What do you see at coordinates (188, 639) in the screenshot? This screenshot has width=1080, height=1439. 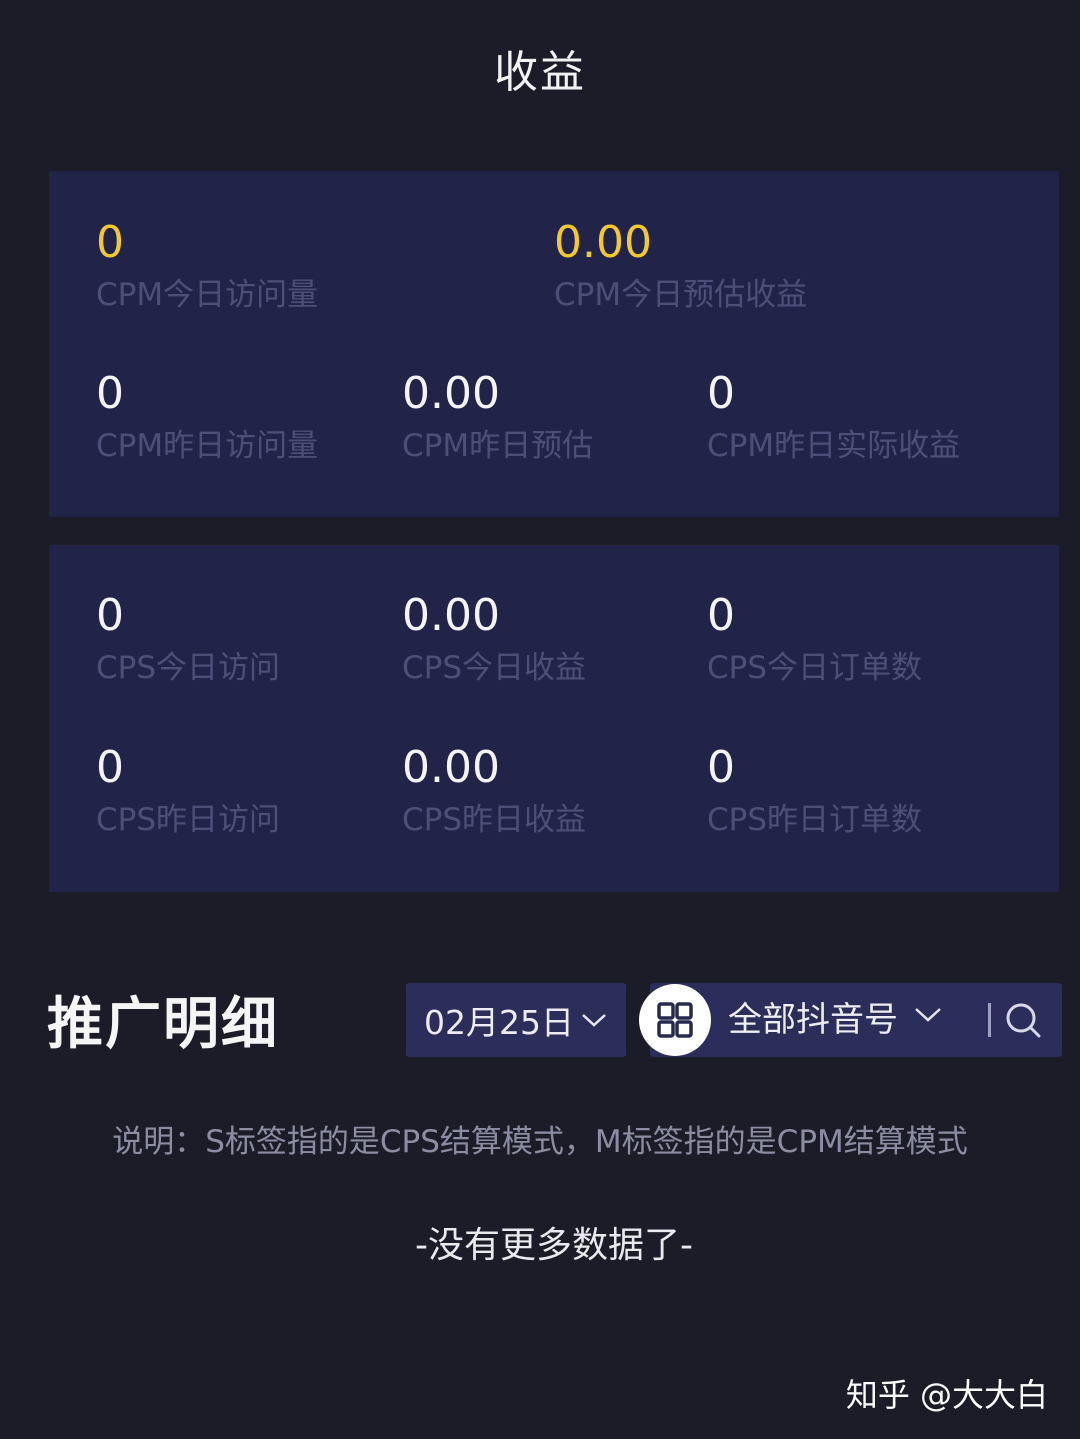 I see `cps-today-visits: 0 CPS今日访问` at bounding box center [188, 639].